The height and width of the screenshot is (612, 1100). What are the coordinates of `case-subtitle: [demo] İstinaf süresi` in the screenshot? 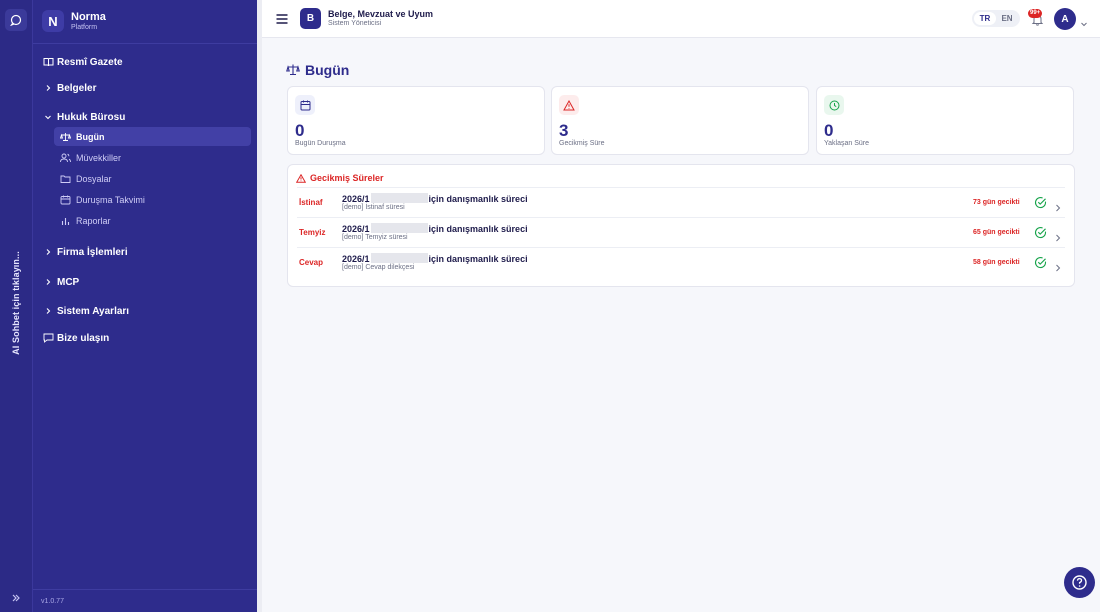 It's located at (373, 207).